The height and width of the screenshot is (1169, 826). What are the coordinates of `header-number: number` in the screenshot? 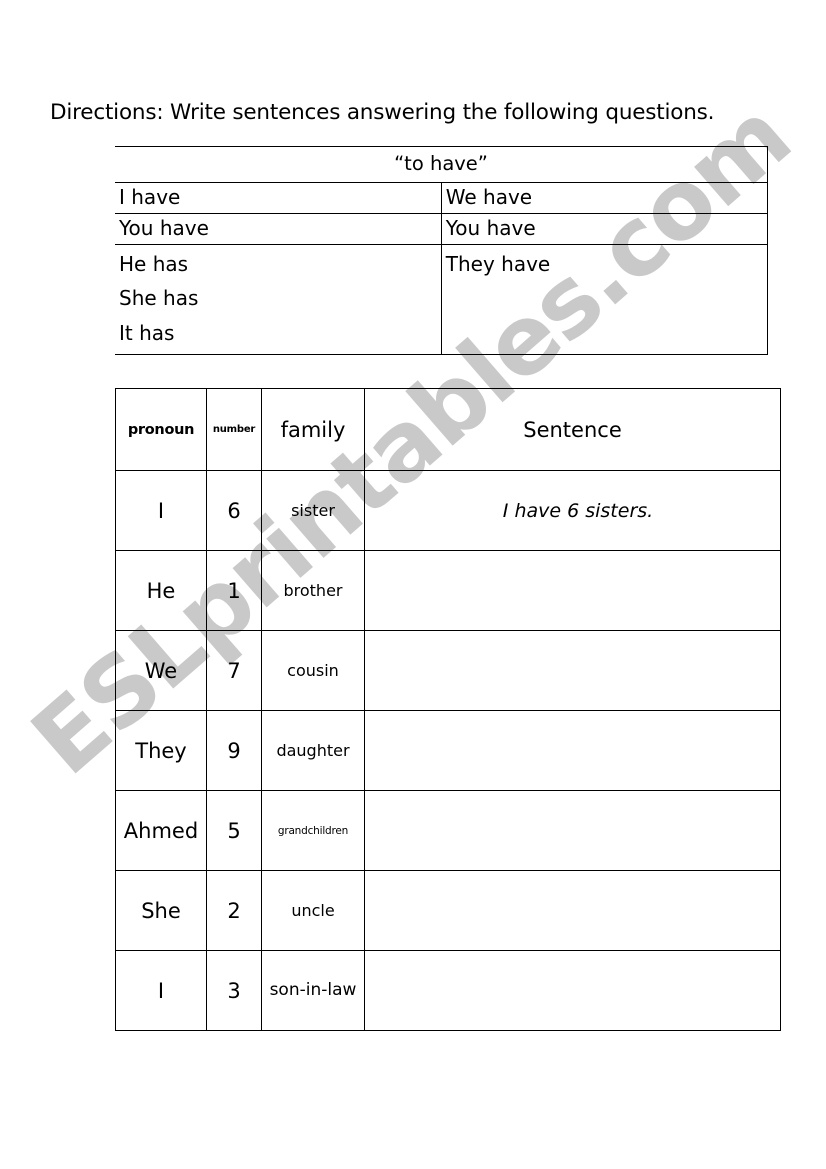 It's located at (234, 429).